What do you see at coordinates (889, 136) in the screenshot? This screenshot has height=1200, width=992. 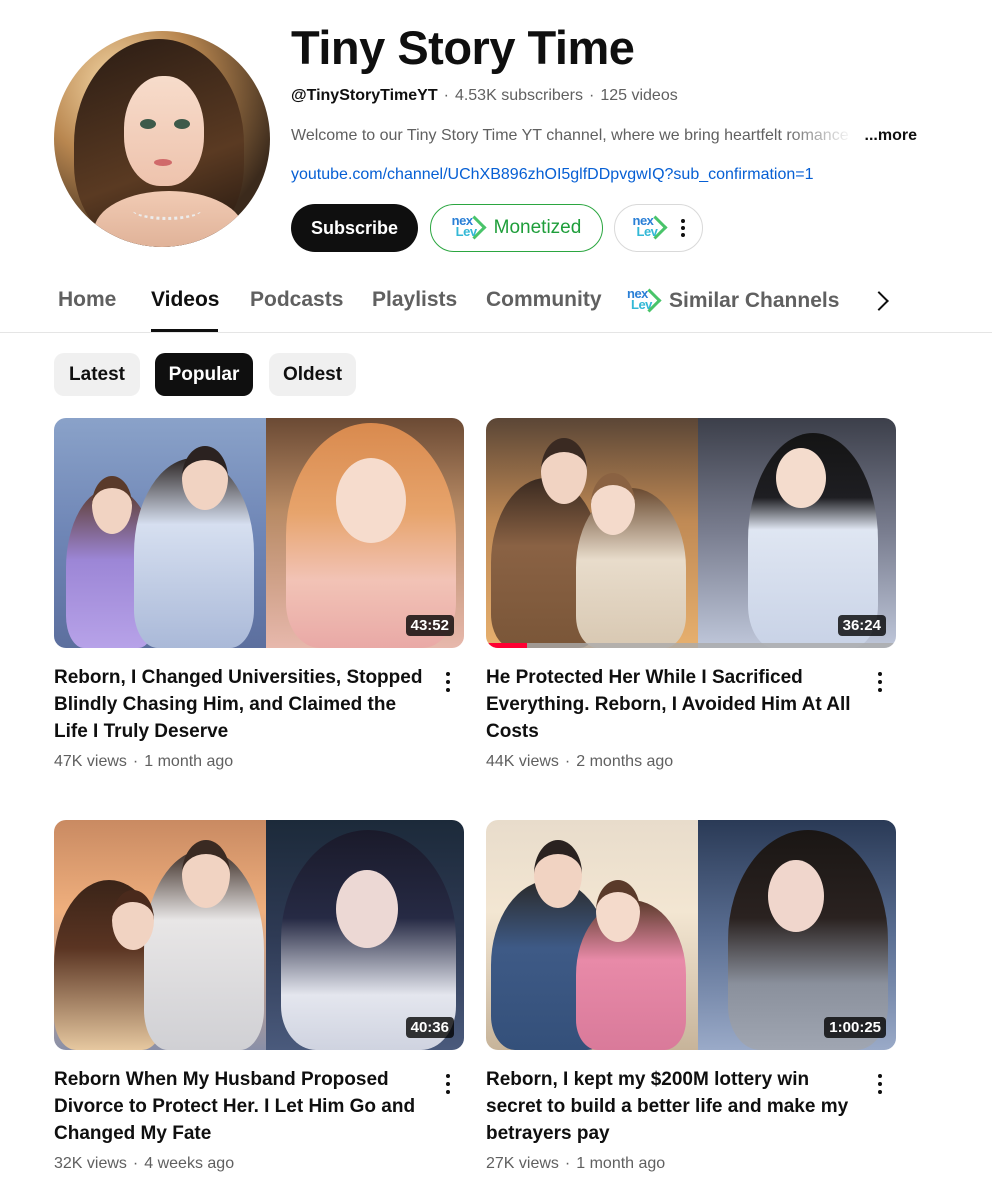 I see `more-link: ...more` at bounding box center [889, 136].